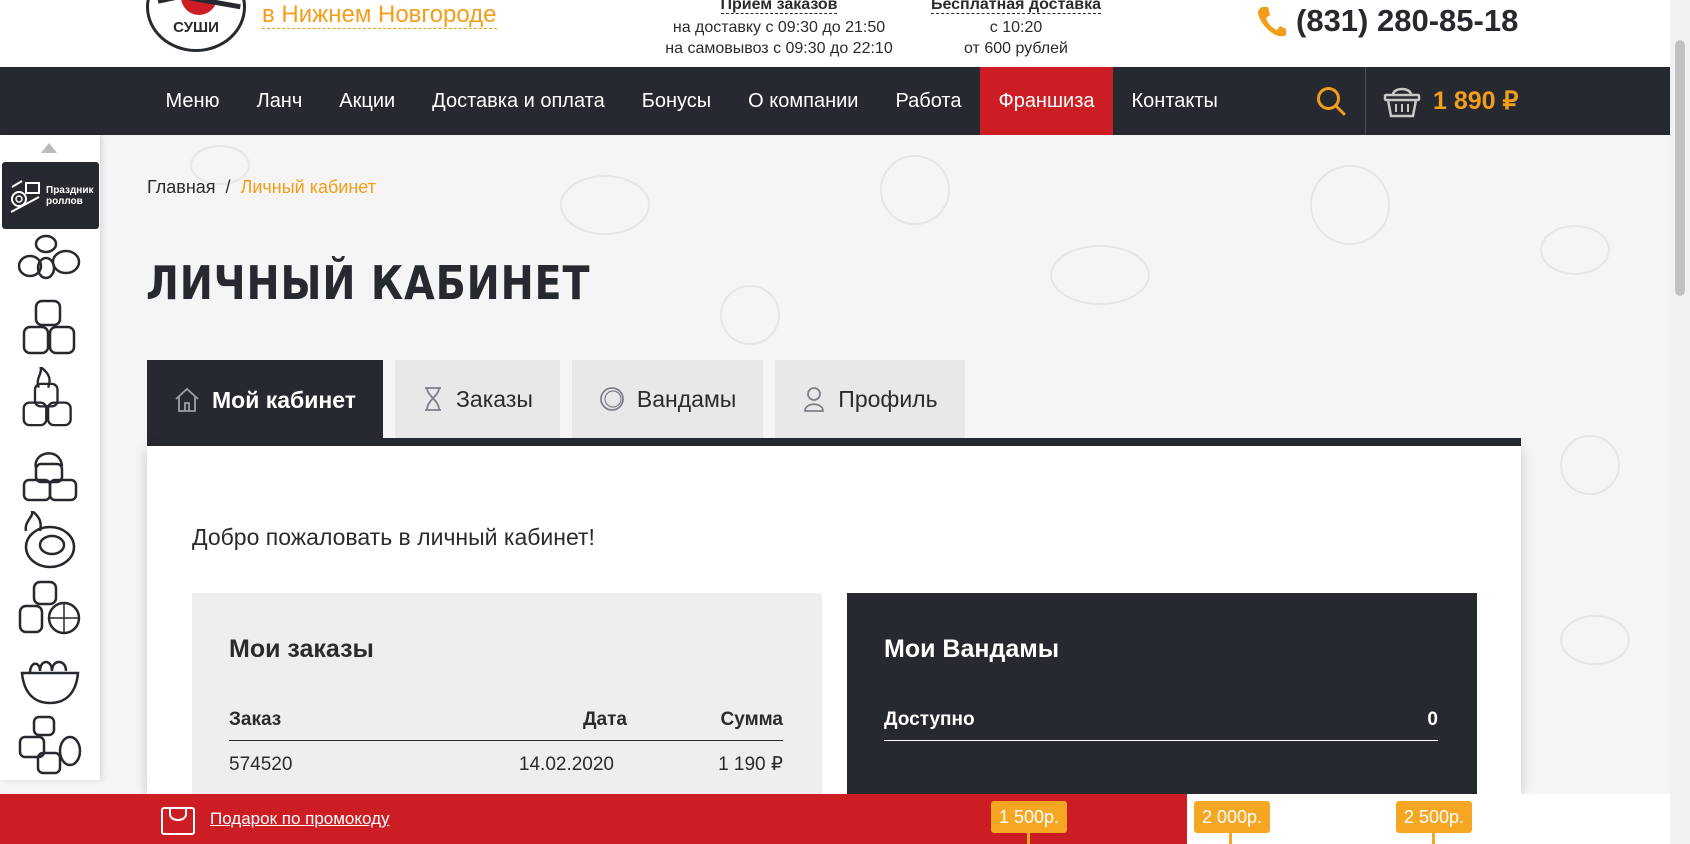 The height and width of the screenshot is (844, 1690). What do you see at coordinates (1402, 102) in the screenshot?
I see `basket-icon` at bounding box center [1402, 102].